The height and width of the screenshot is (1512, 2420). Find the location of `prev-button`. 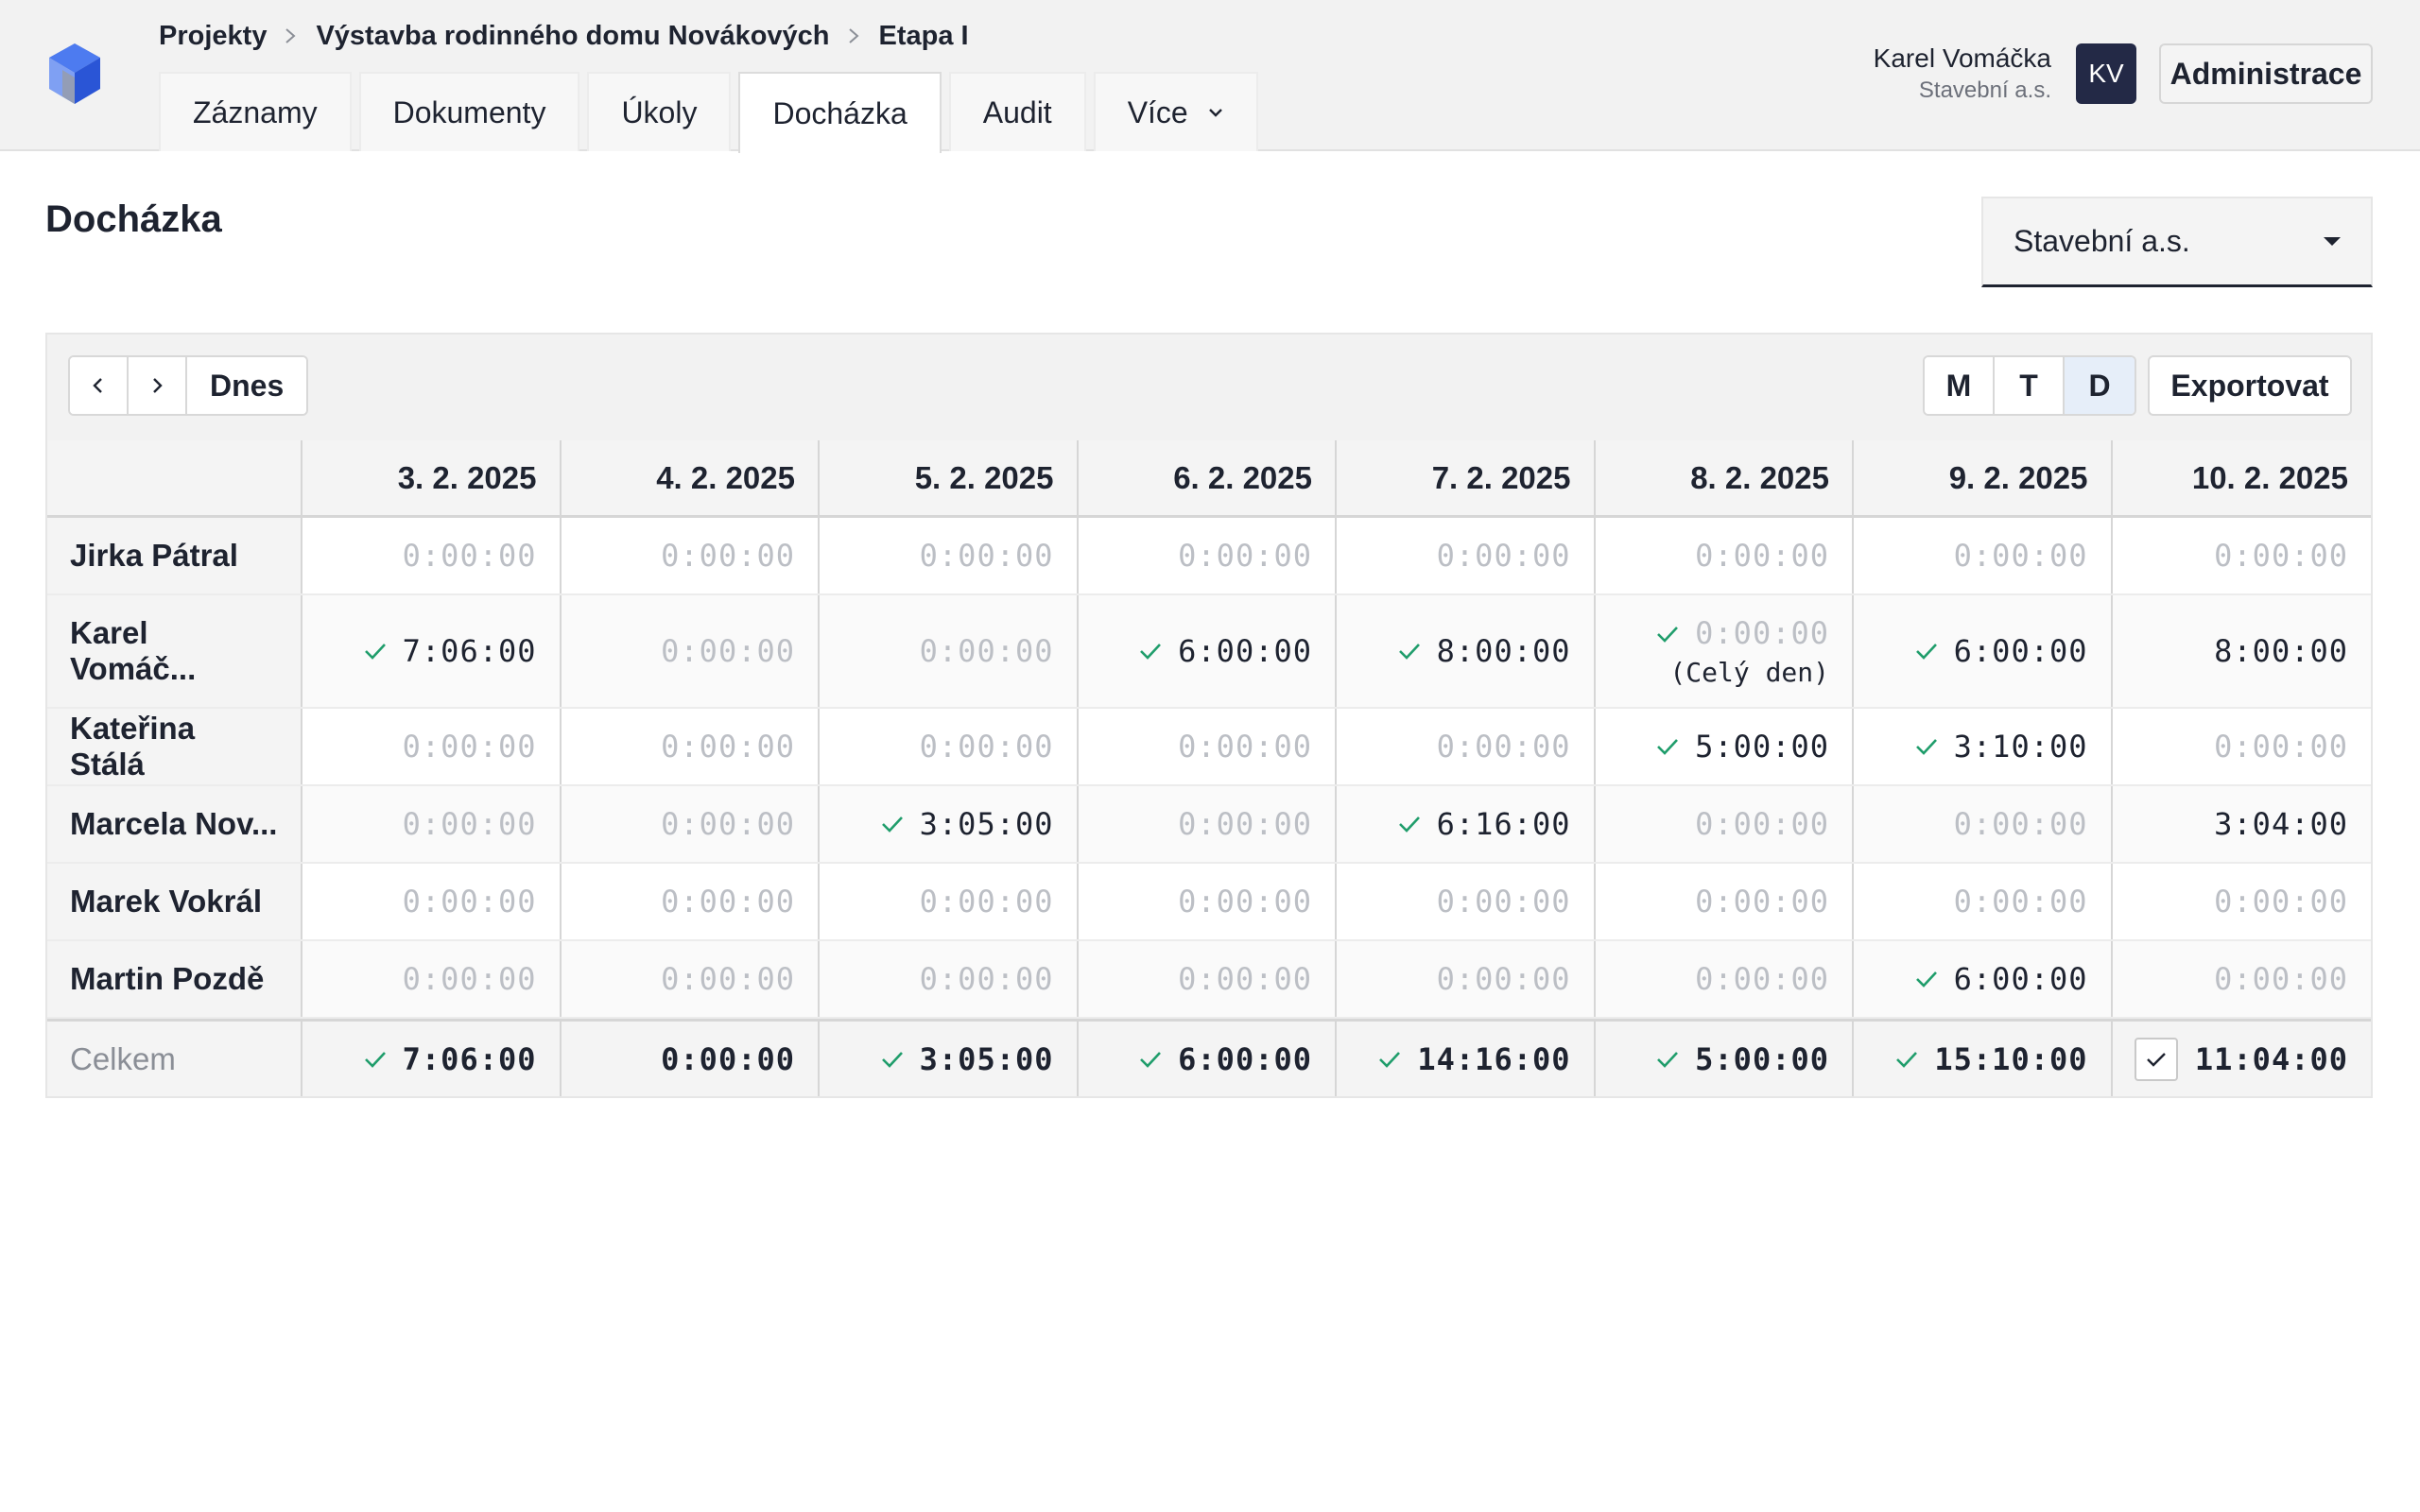

prev-button is located at coordinates (99, 385).